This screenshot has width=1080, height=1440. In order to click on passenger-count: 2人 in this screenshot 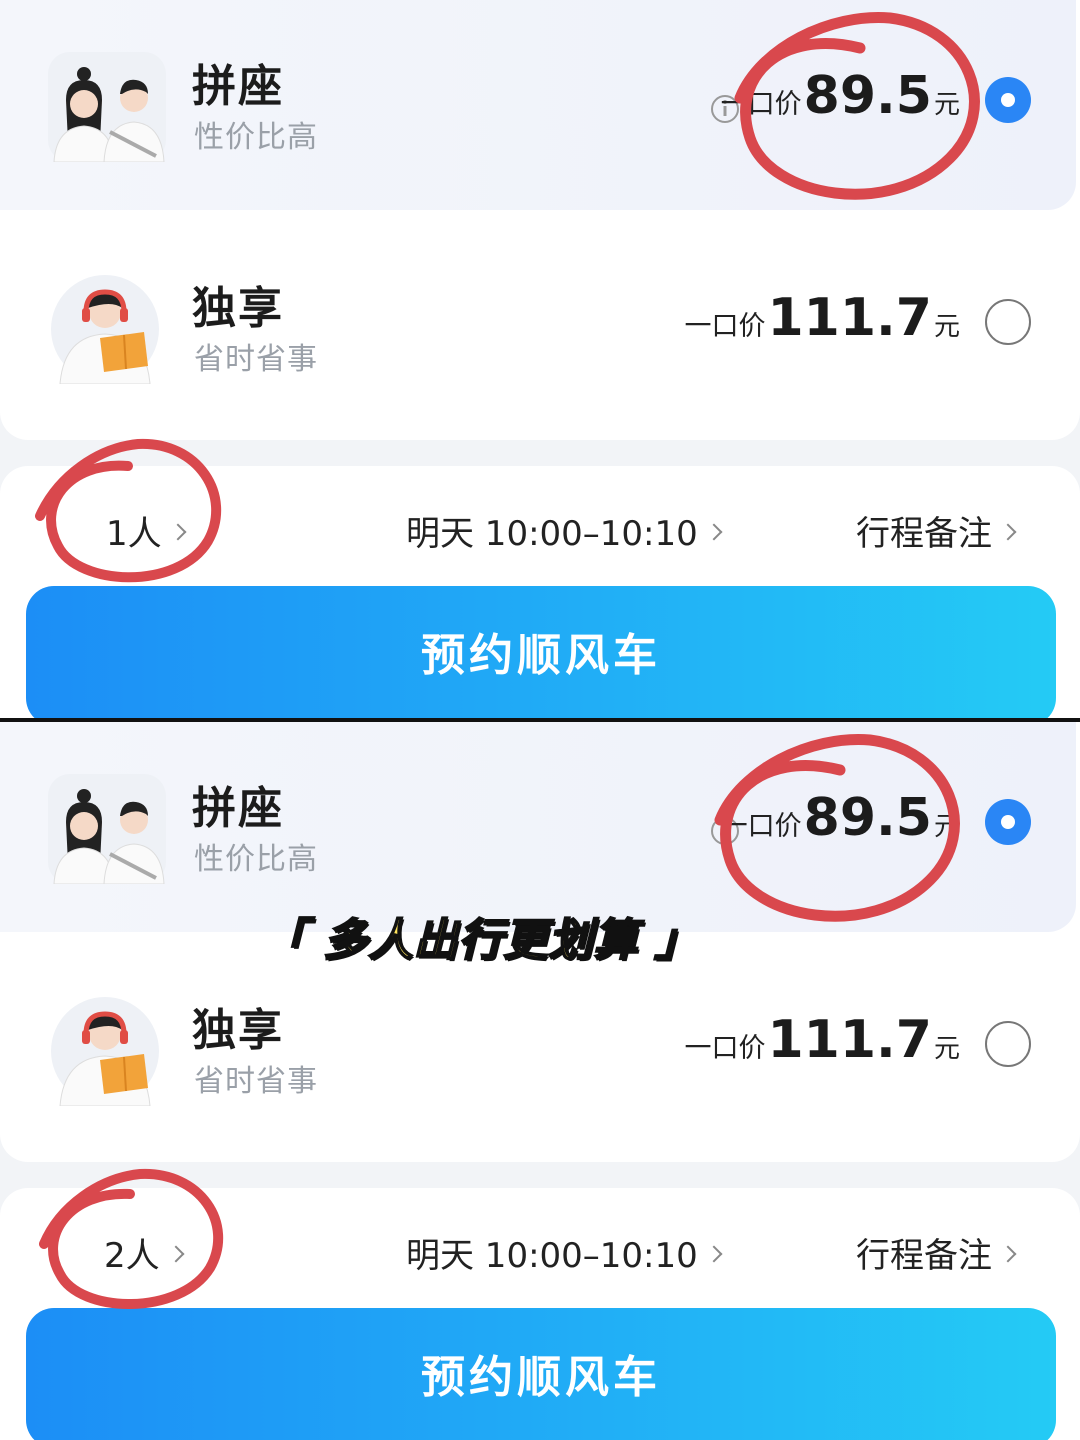, I will do `click(132, 1256)`.